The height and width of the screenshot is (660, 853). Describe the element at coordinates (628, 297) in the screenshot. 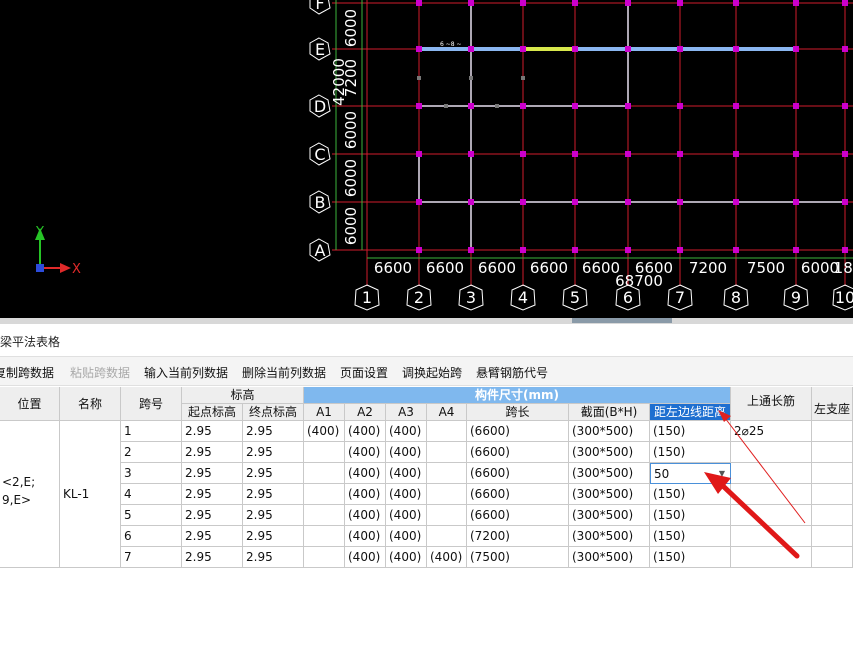

I see `column-axis-label-6: 6` at that location.